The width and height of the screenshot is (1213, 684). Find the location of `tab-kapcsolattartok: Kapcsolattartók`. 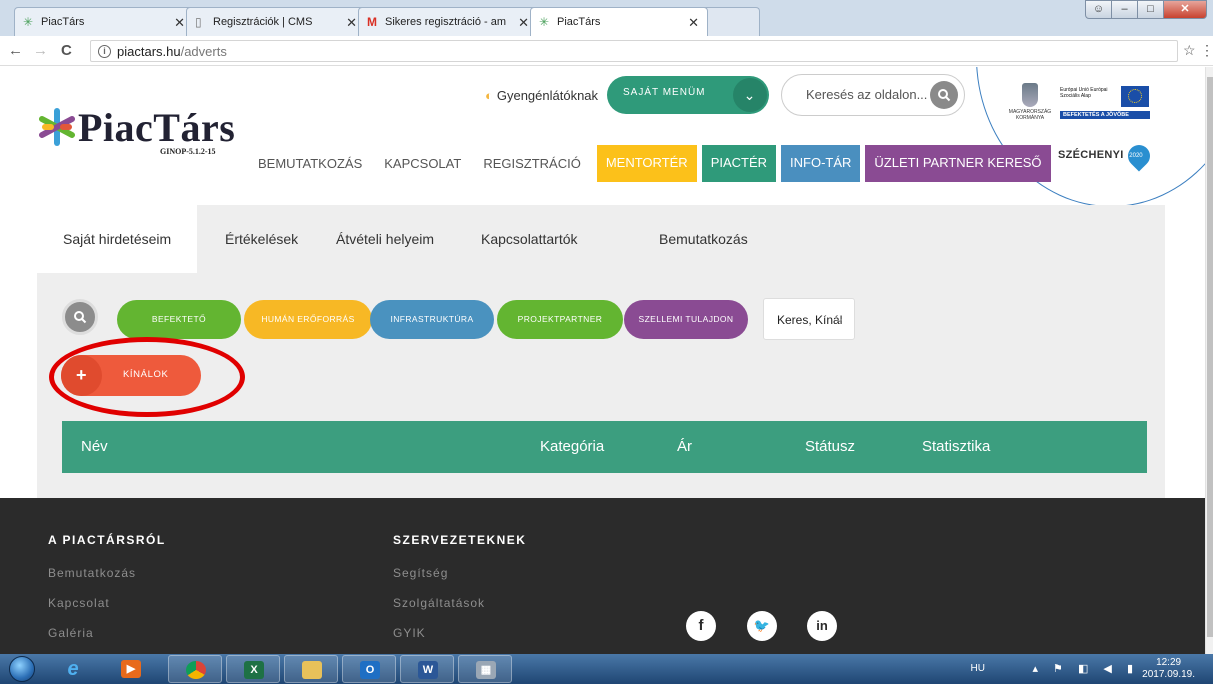

tab-kapcsolattartok: Kapcsolattartók is located at coordinates (529, 239).